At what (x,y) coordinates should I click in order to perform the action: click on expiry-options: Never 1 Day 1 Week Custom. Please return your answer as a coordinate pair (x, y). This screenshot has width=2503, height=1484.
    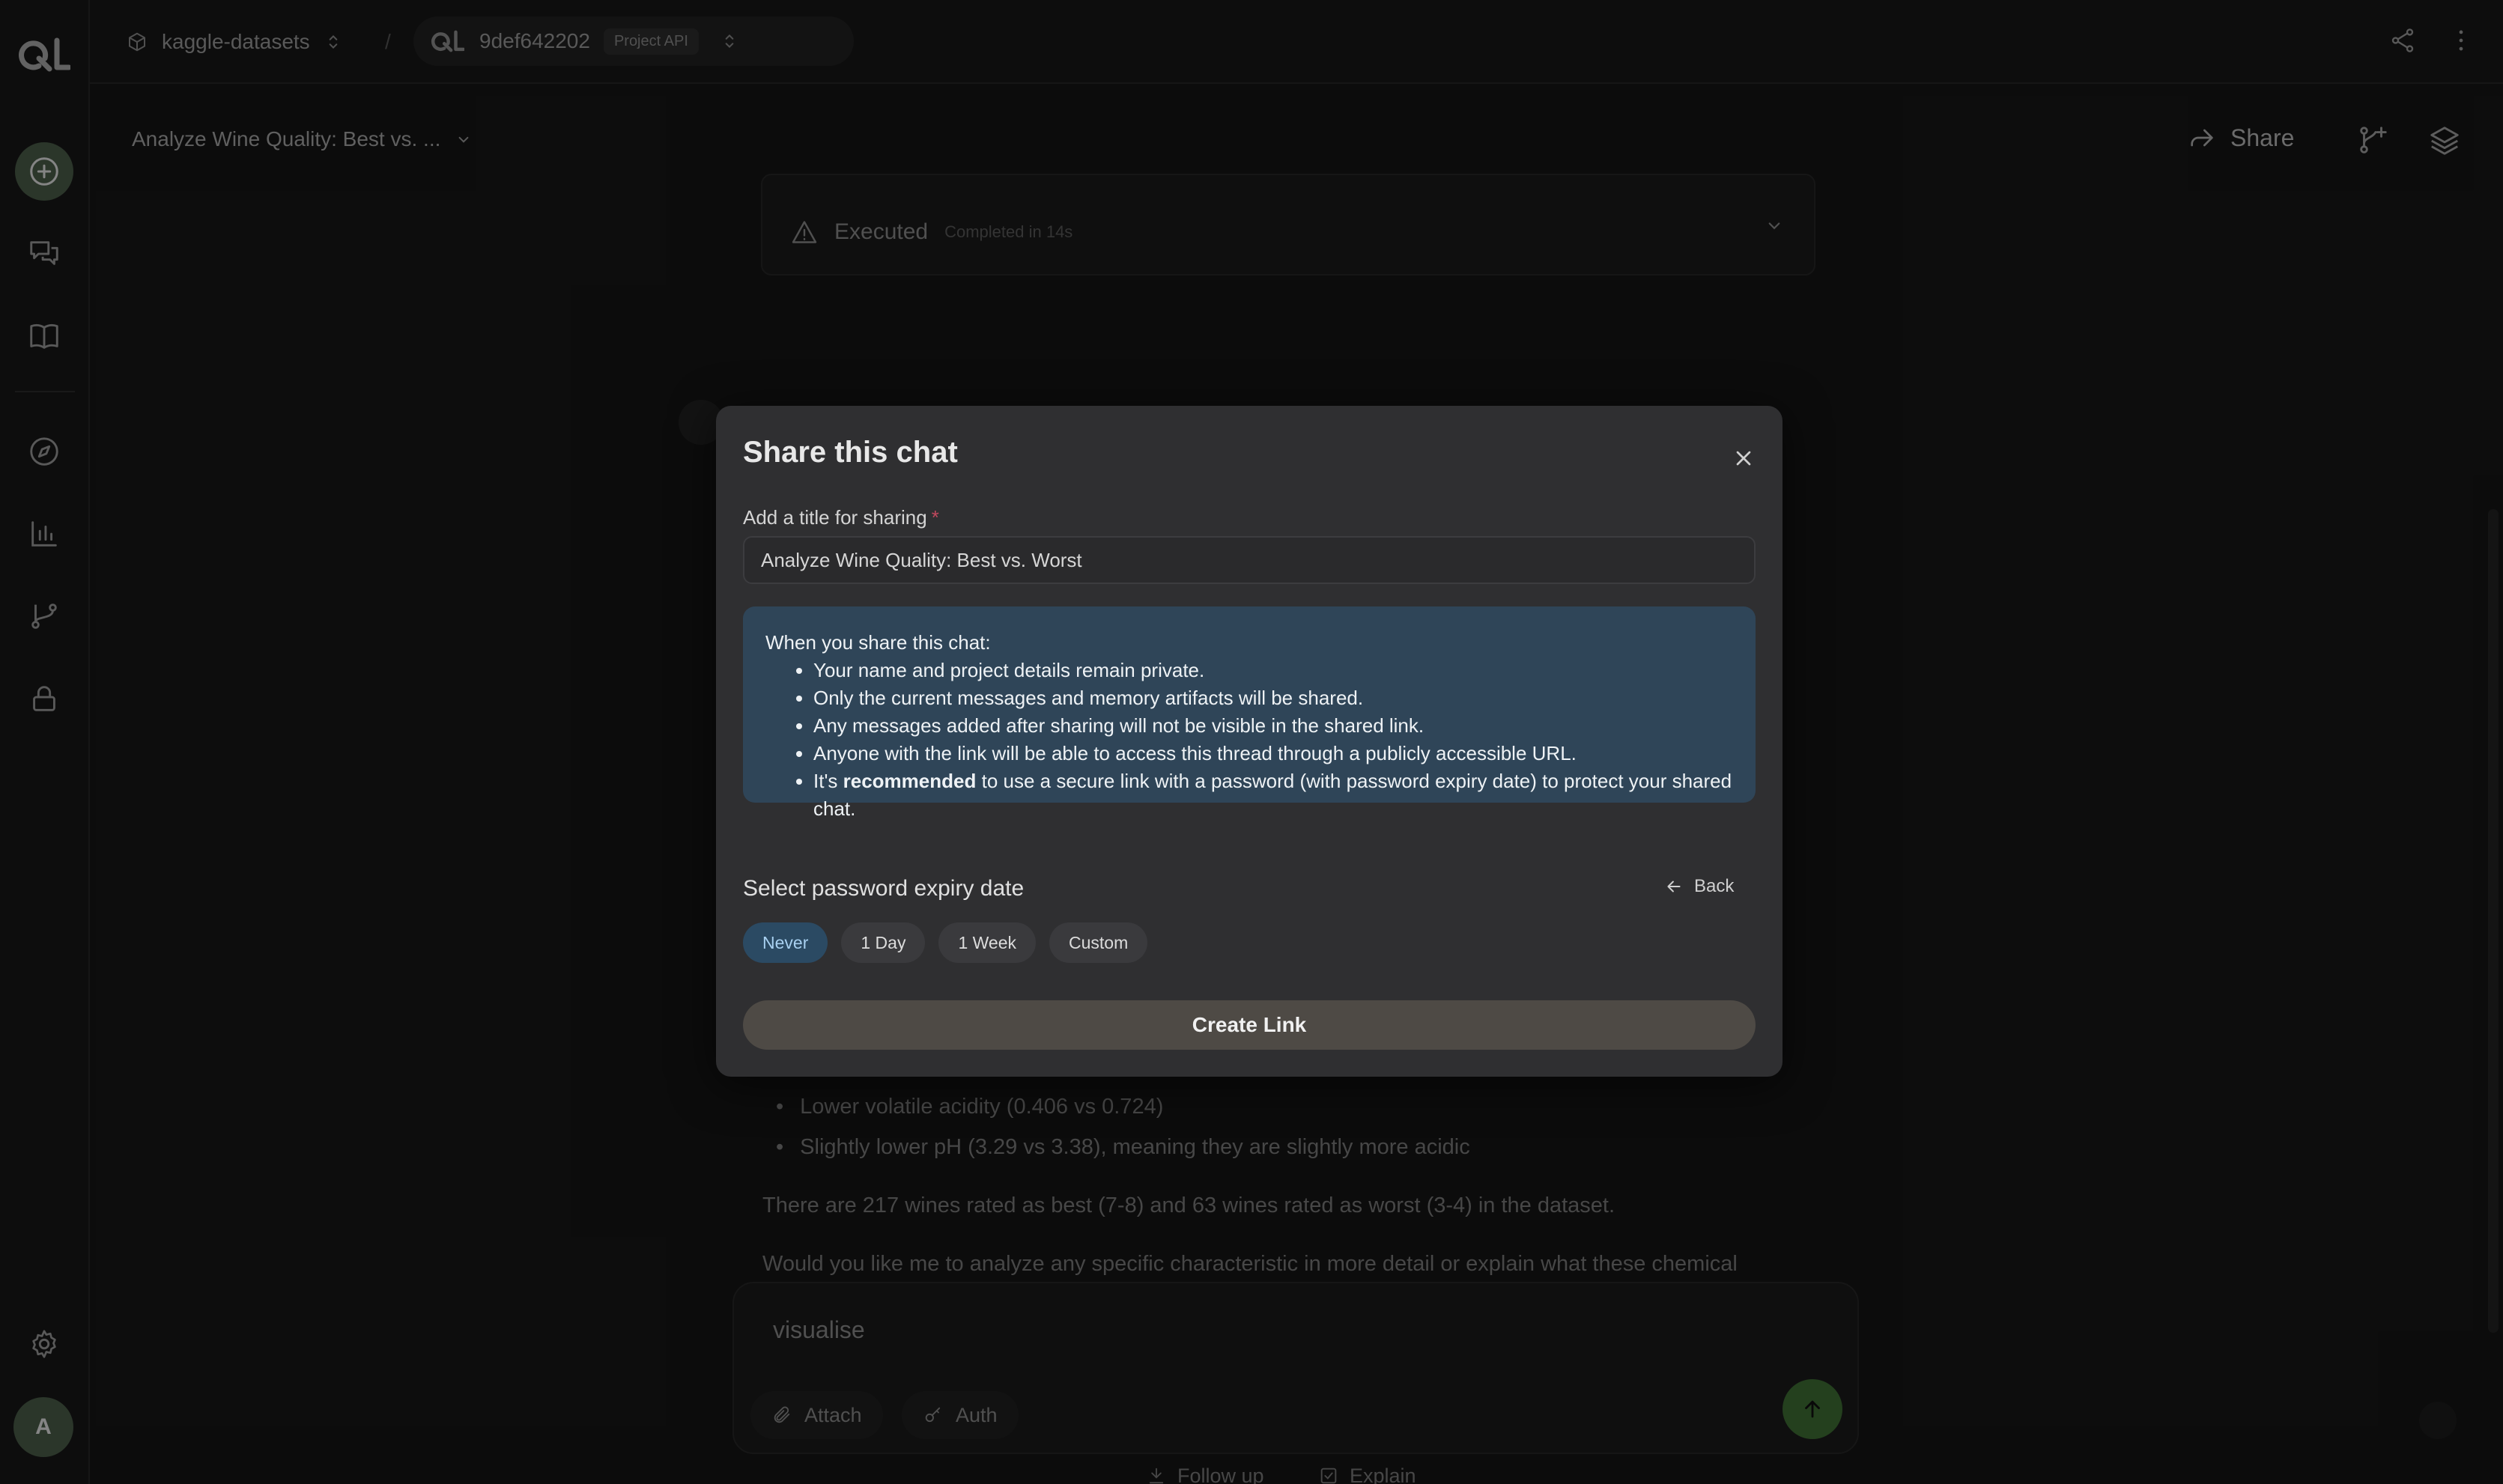
    Looking at the image, I should click on (945, 942).